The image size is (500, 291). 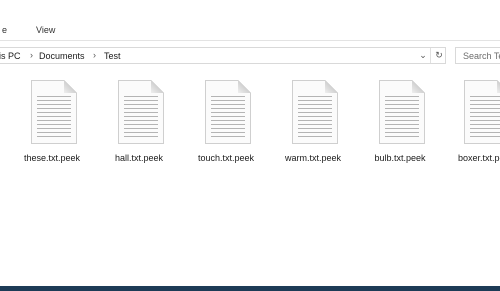 I want to click on search-input: Search Te, so click(x=477, y=55).